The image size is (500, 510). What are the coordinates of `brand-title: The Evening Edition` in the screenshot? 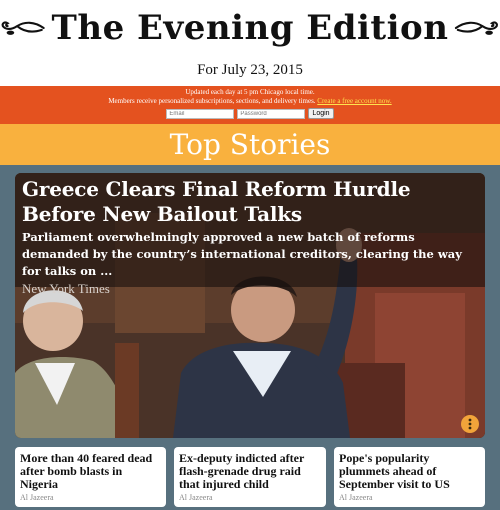 It's located at (250, 28).